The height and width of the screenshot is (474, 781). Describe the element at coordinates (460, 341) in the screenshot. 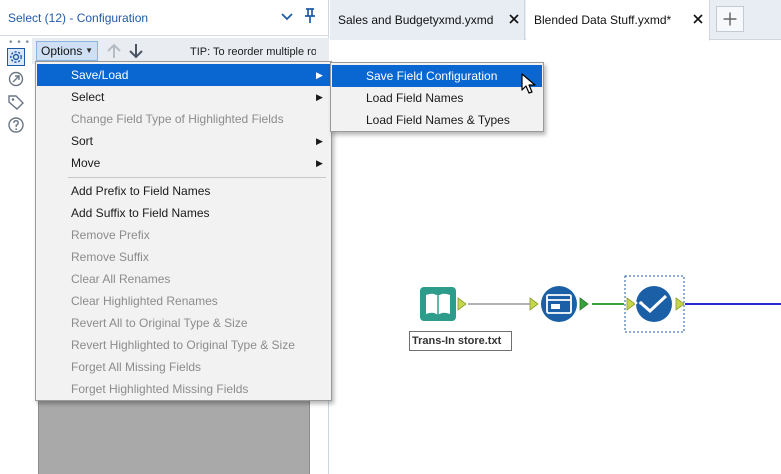

I see `input-file-label: Trans-In store.txt` at that location.